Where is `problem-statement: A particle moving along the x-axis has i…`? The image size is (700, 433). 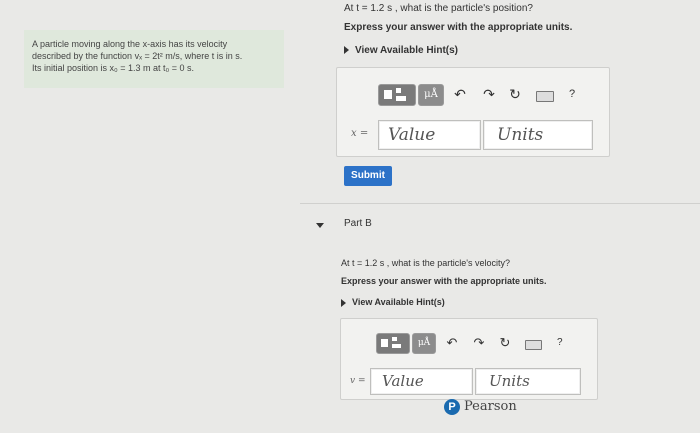 problem-statement: A particle moving along the x-axis has i… is located at coordinates (154, 59).